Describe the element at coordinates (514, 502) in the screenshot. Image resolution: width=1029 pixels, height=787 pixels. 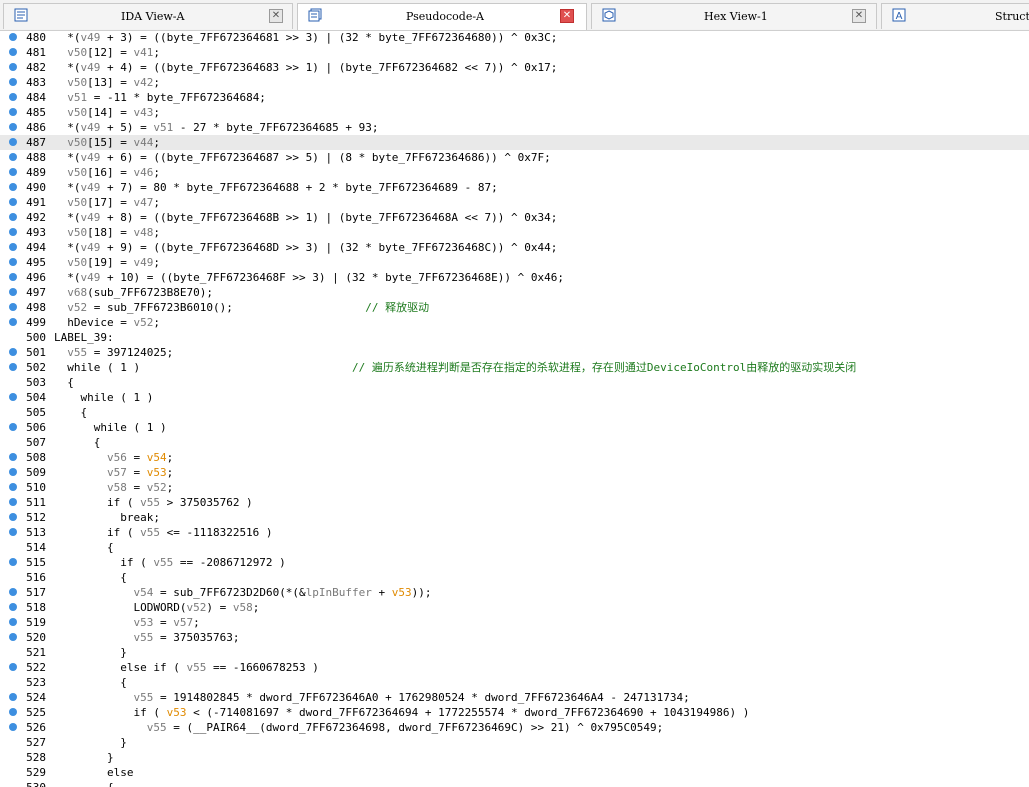
I see `code-line: 511 if ( v55 > 375035762 )` at that location.